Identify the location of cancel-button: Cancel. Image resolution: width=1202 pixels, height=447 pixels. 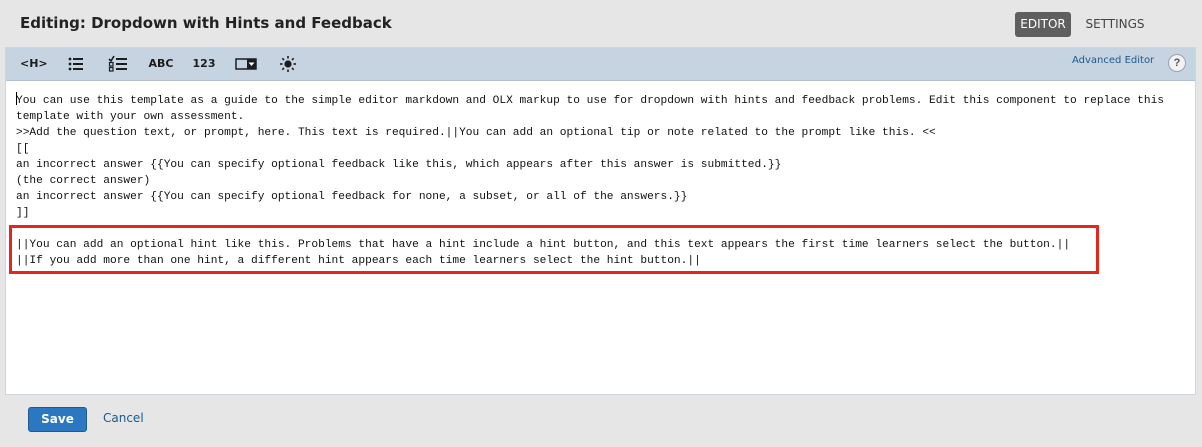
(123, 418).